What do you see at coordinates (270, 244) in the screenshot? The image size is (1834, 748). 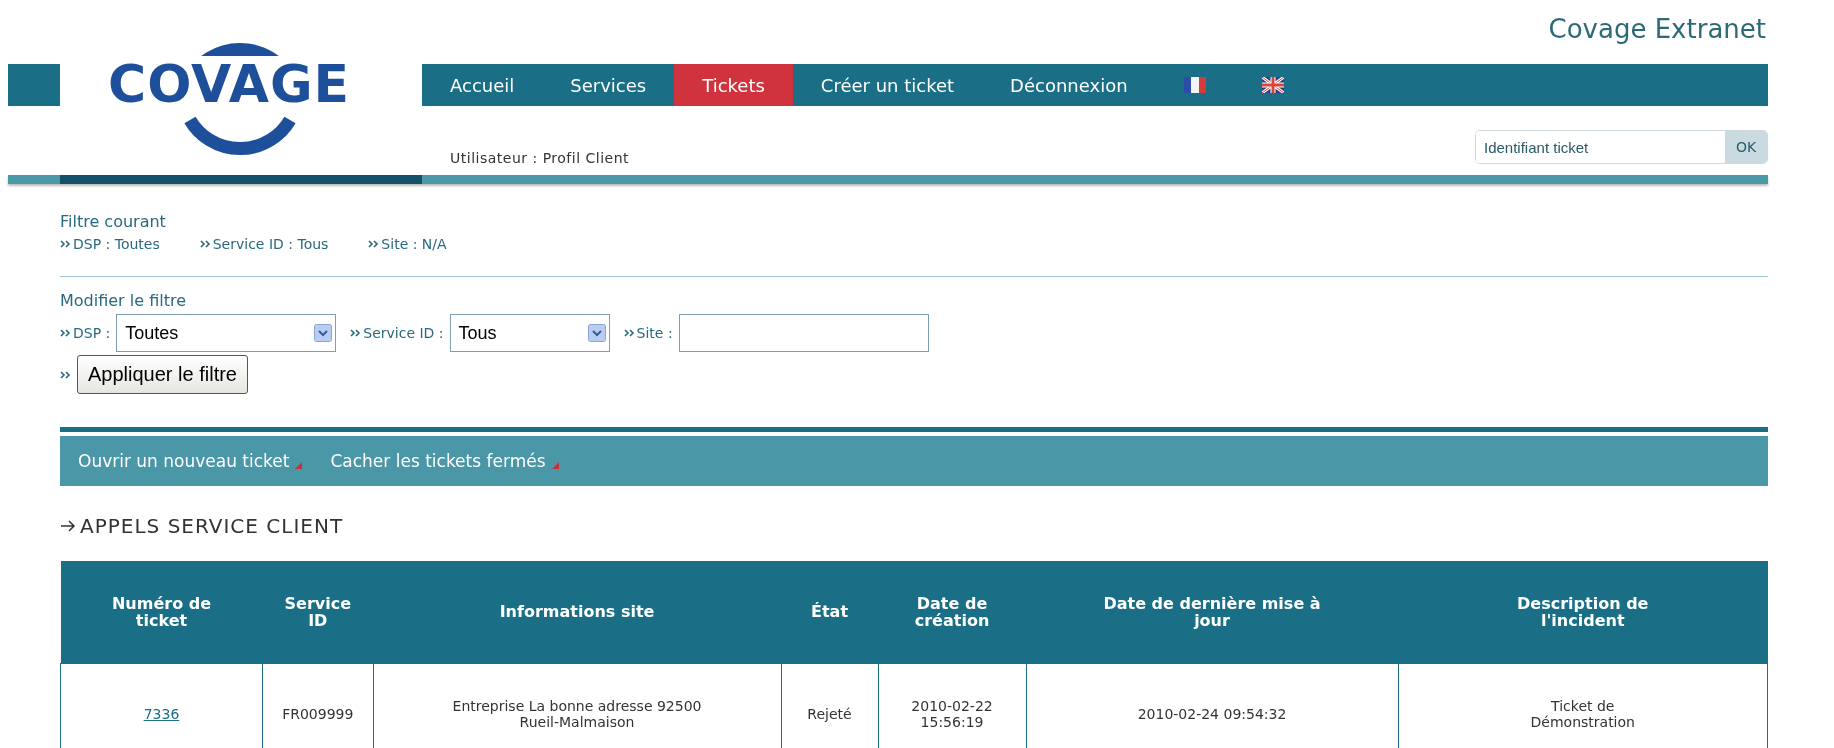 I see `filter-value: Service ID : Tous` at bounding box center [270, 244].